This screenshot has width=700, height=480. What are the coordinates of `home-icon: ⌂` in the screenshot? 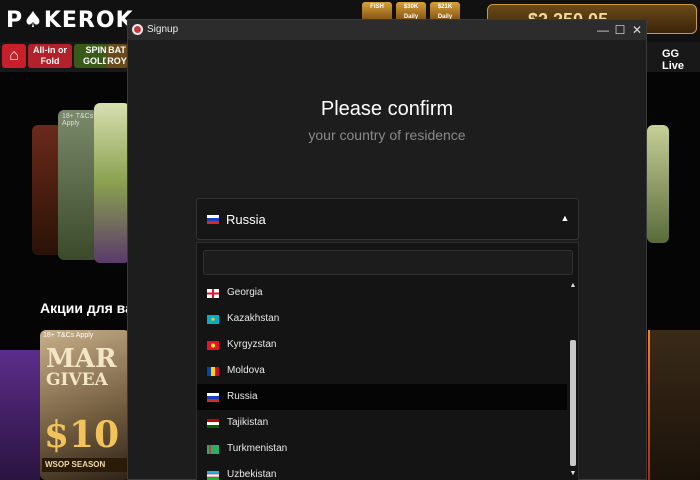 It's located at (14, 56).